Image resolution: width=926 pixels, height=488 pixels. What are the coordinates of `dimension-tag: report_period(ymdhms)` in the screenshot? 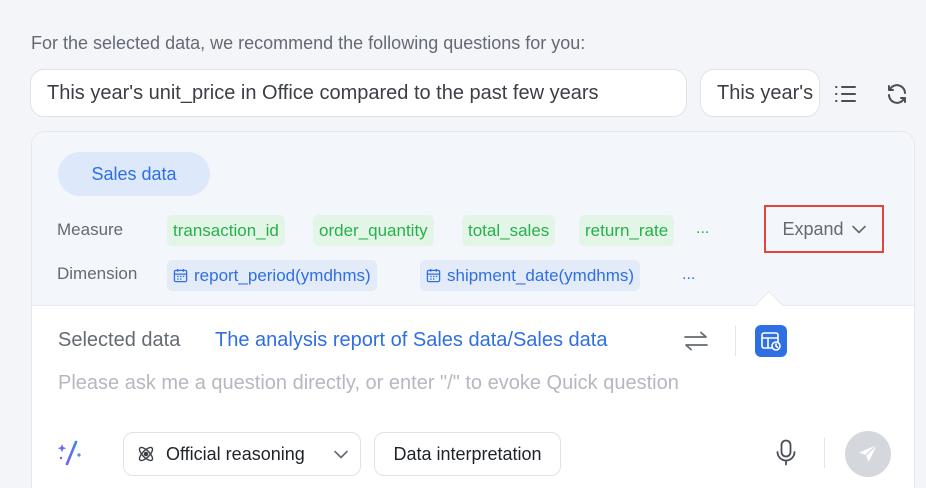 It's located at (272, 275).